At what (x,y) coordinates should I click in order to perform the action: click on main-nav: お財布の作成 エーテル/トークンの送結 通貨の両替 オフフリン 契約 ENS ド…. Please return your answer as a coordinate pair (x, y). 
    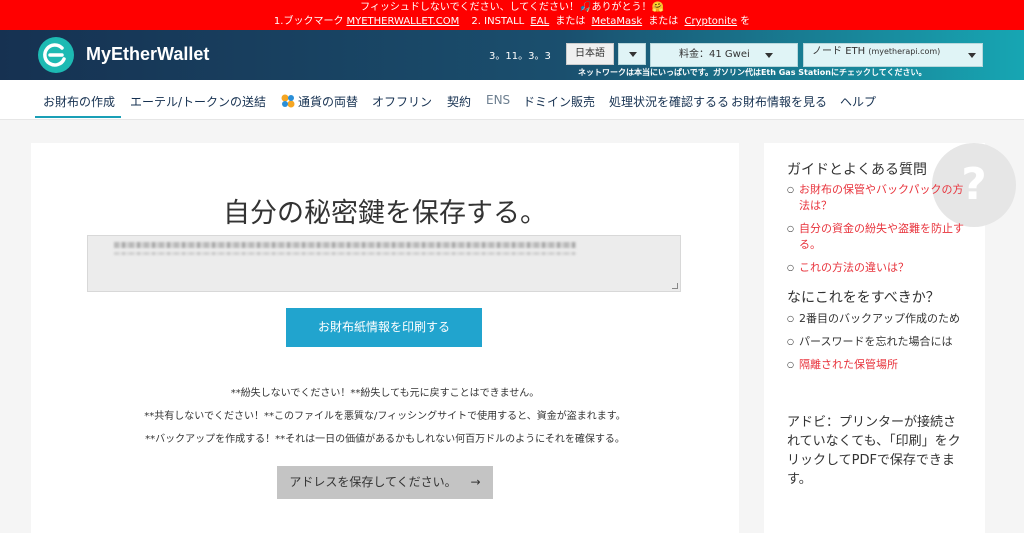
    Looking at the image, I should click on (512, 100).